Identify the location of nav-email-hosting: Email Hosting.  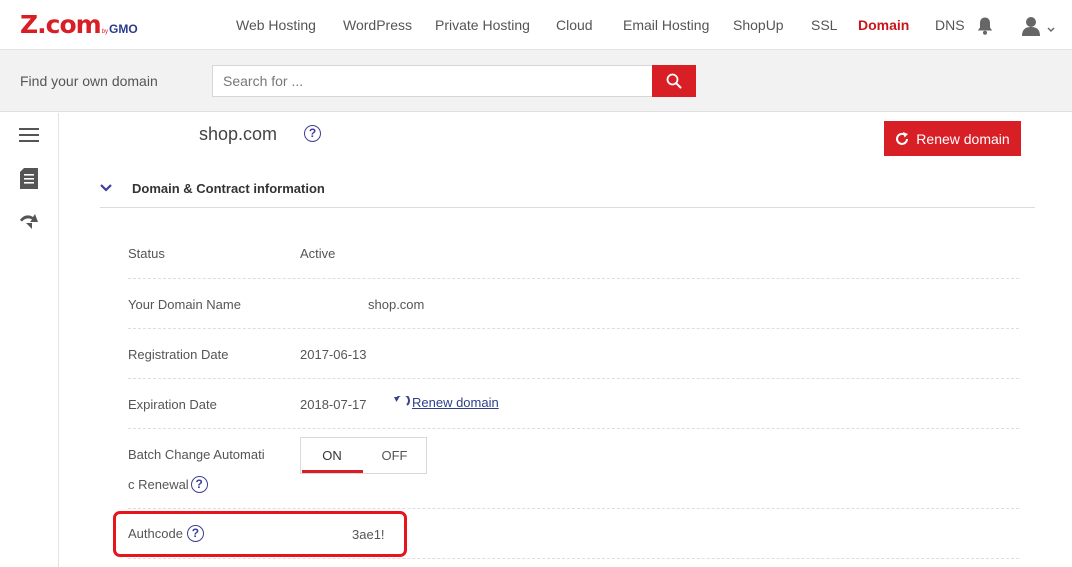
(666, 25).